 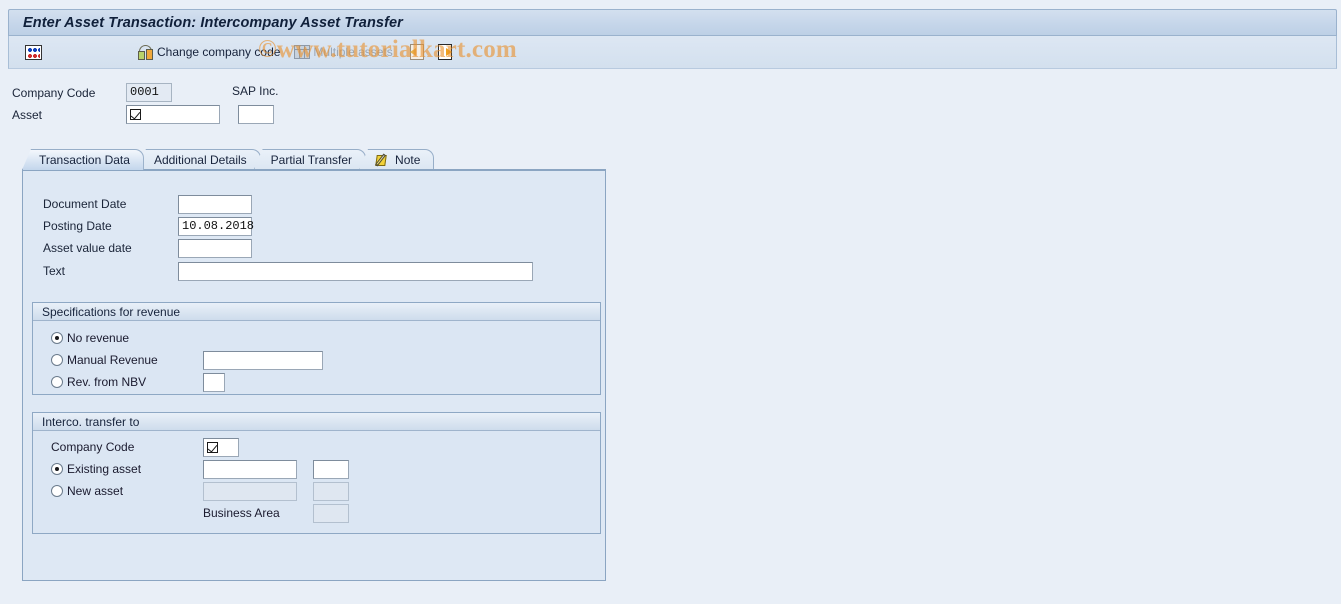 I want to click on radio-no-revenue: No revenue, so click(x=325, y=338).